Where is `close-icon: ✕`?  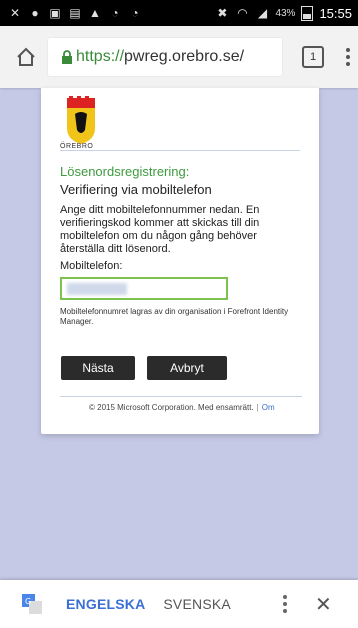
close-icon: ✕ is located at coordinates (323, 604).